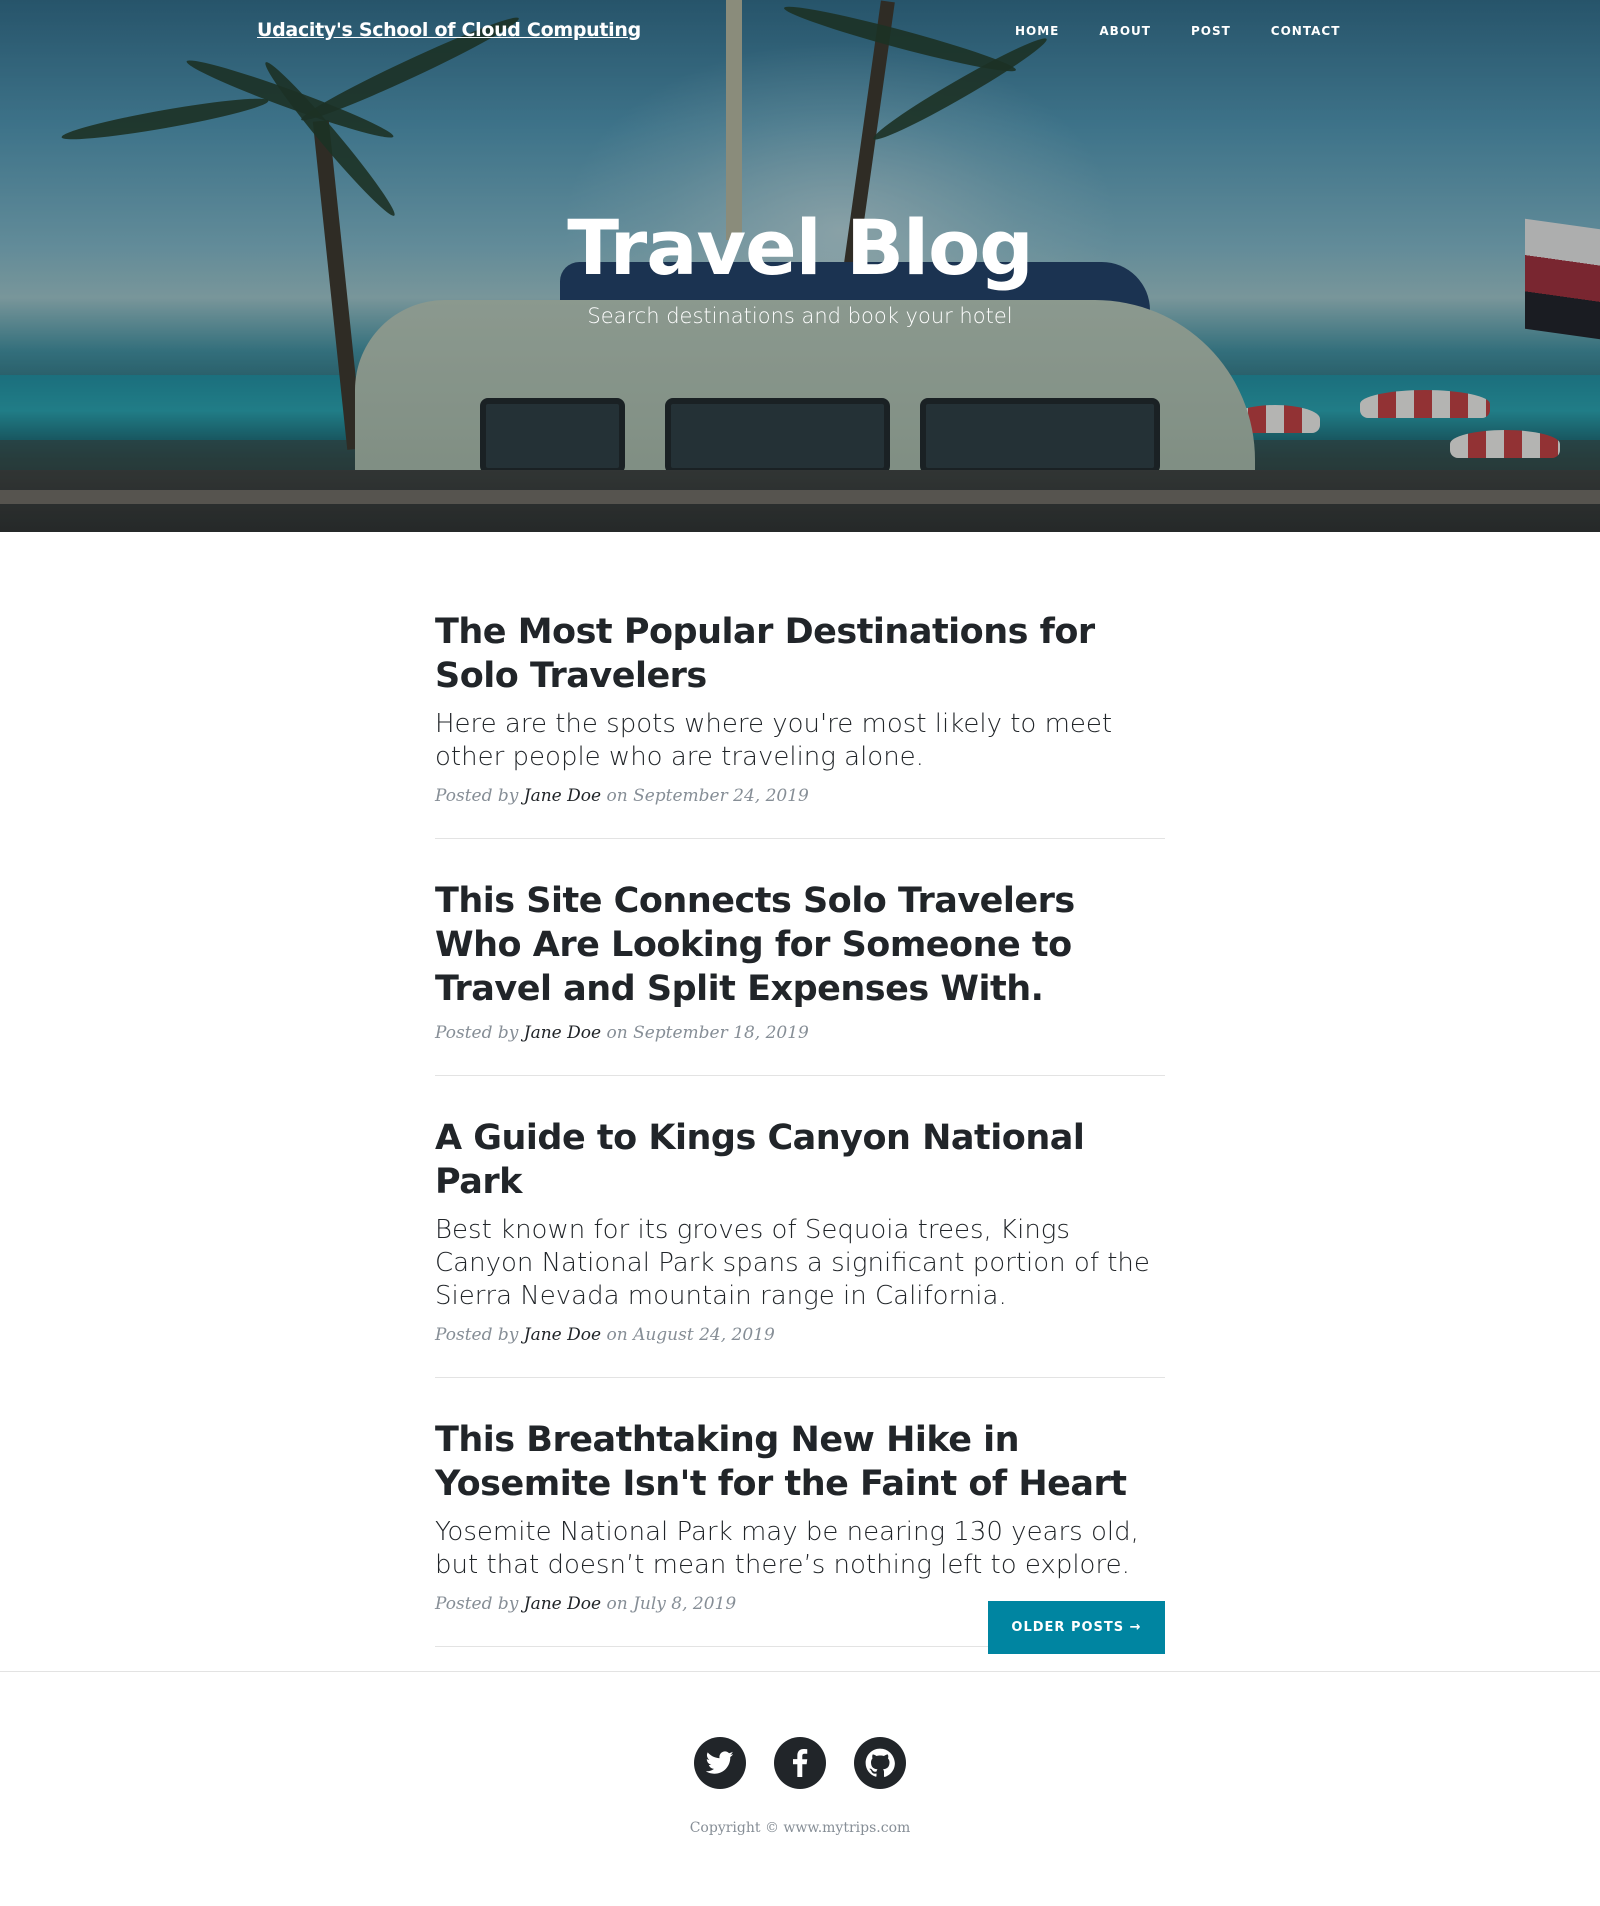  I want to click on nav-links: HOME ABOUT POST CONTACT, so click(1197, 31).